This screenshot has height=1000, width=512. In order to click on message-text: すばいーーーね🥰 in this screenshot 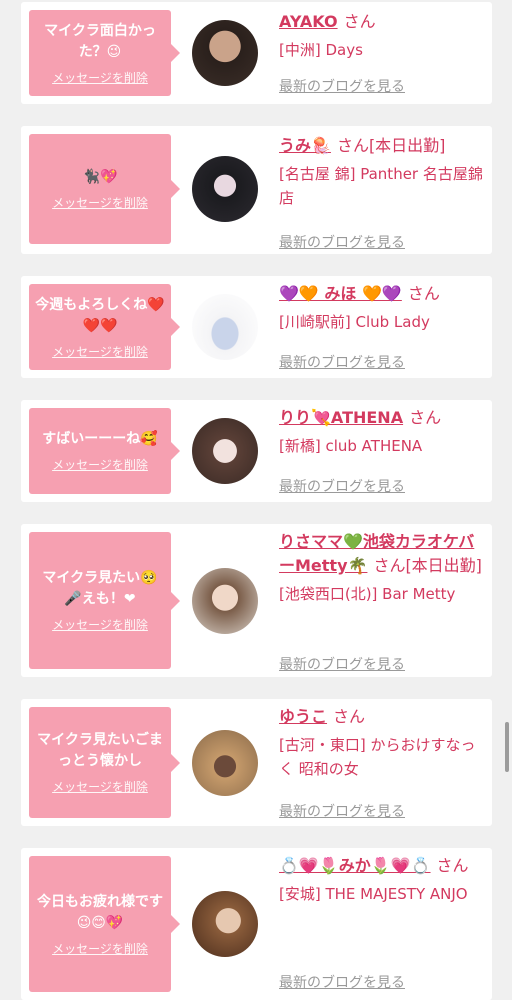, I will do `click(100, 439)`.